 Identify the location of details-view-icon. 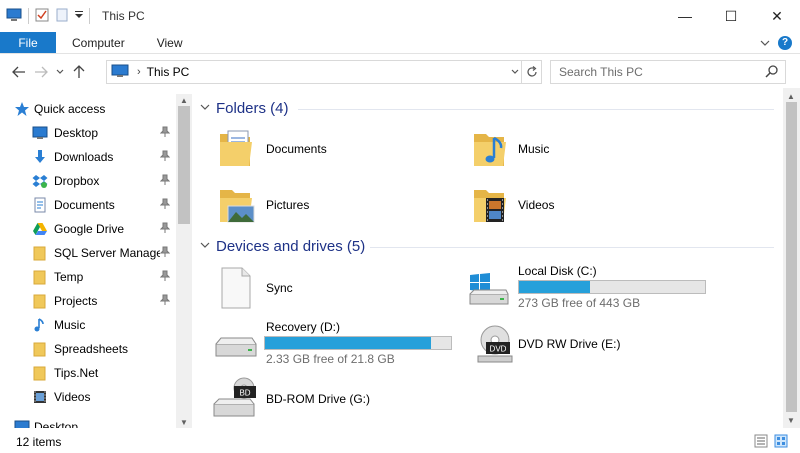
(761, 442).